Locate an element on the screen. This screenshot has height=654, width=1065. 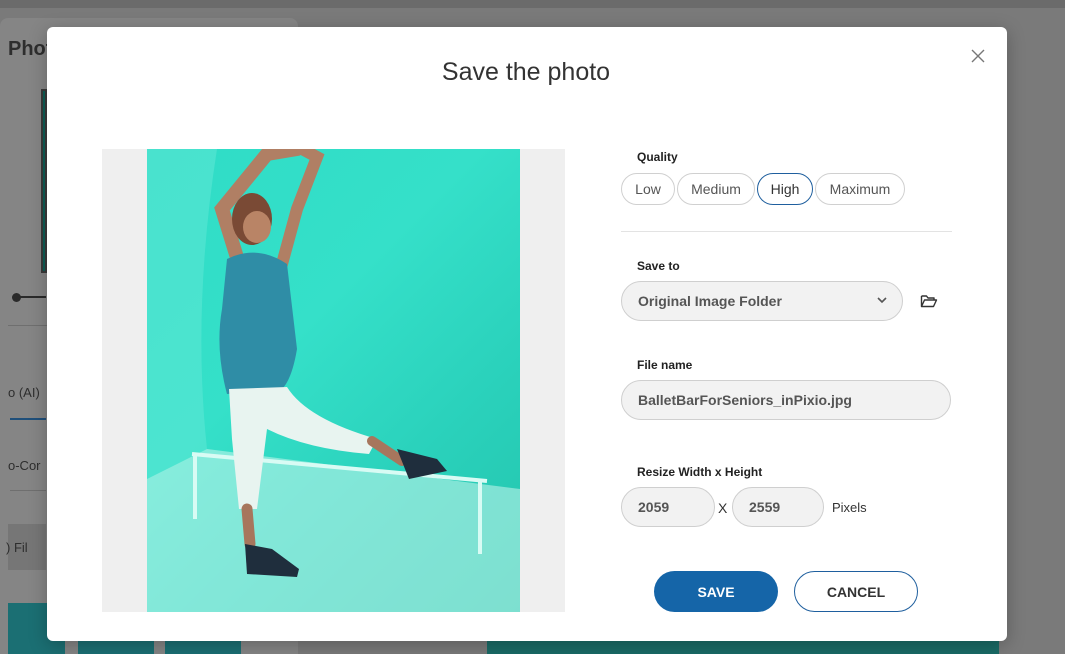
background-tab-ai: o (AI) is located at coordinates (24, 392).